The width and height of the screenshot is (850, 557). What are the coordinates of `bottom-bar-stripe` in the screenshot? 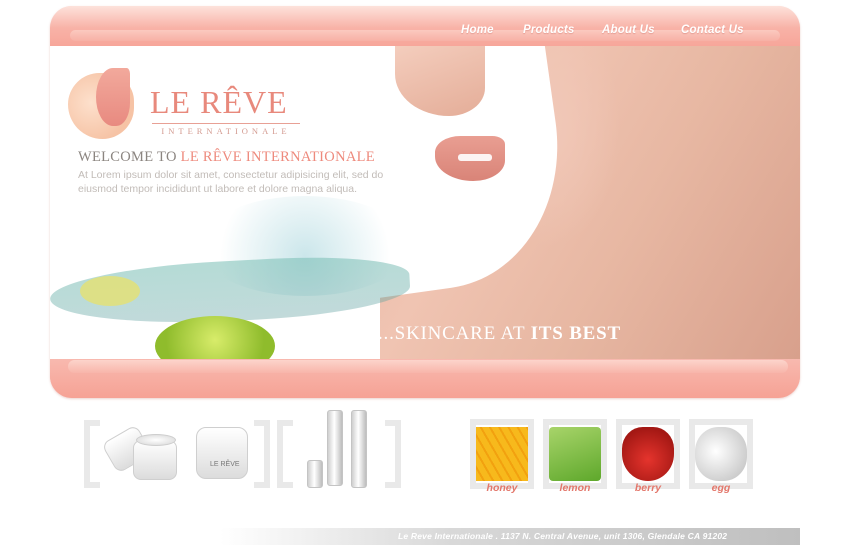 It's located at (428, 366).